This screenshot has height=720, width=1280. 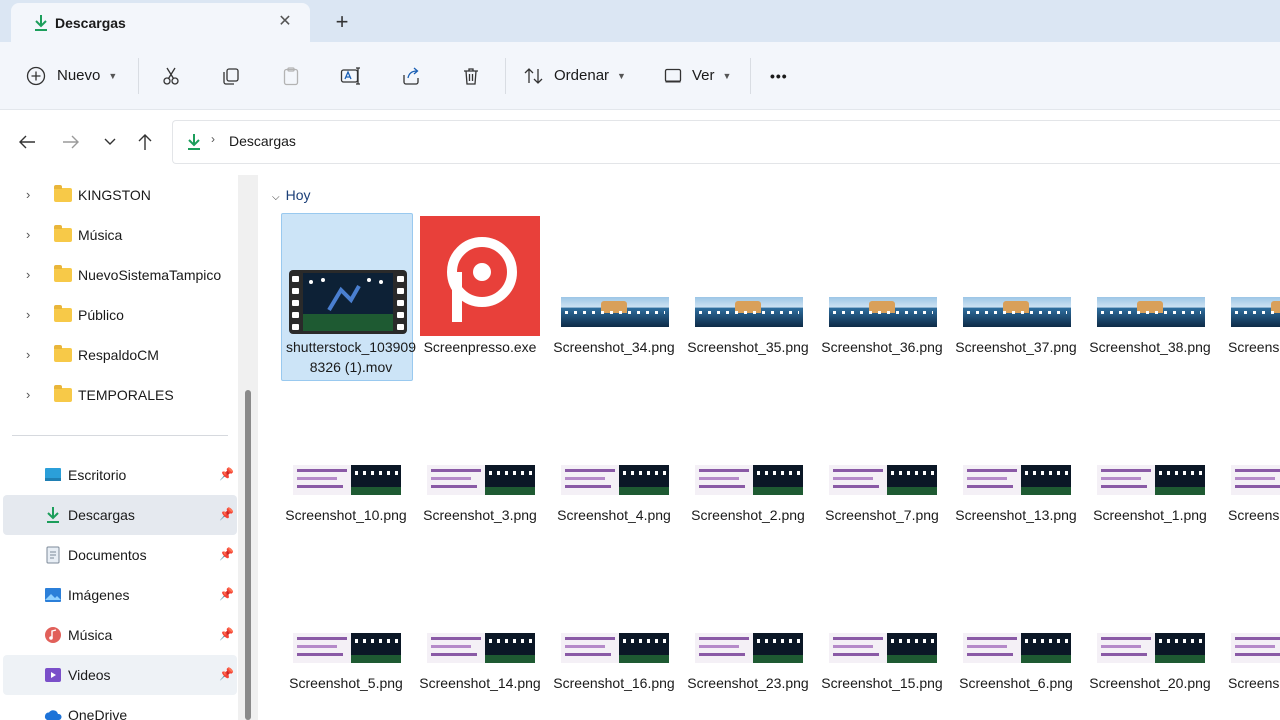 I want to click on rename-button, so click(x=351, y=75).